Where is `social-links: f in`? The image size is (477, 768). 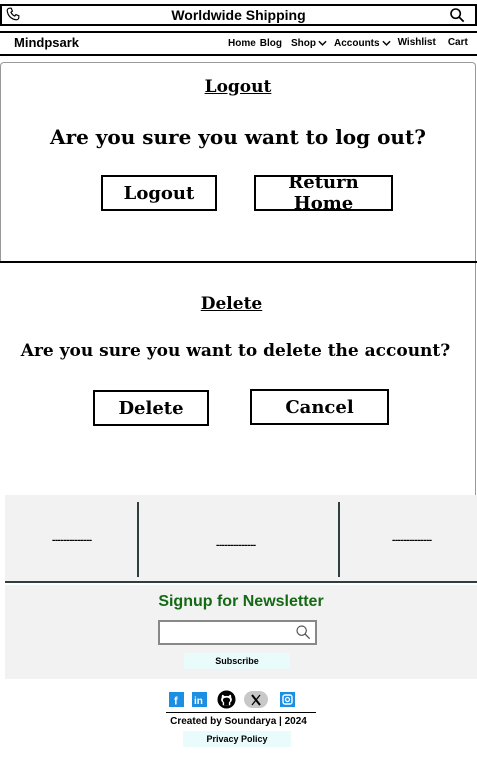
social-links: f in is located at coordinates (234, 700).